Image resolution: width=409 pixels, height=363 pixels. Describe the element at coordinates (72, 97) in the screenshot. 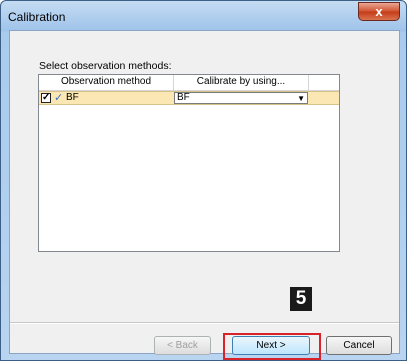

I see `method-name: BF` at that location.